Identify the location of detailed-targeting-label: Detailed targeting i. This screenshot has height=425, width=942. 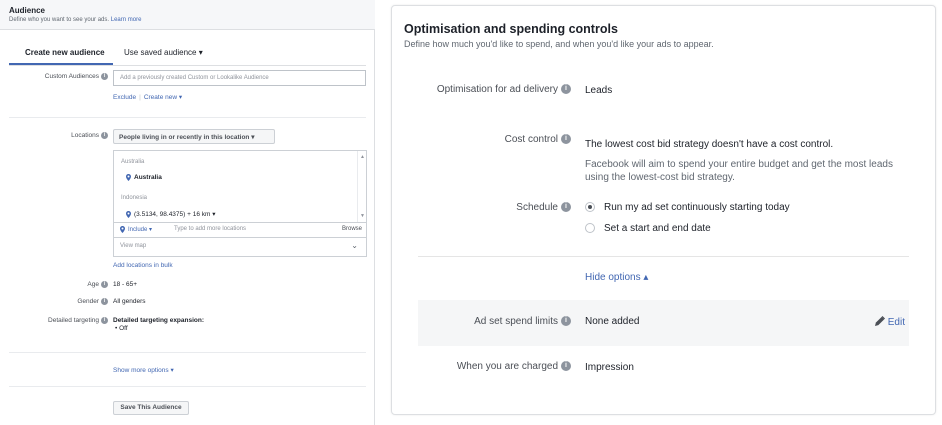
(54, 320).